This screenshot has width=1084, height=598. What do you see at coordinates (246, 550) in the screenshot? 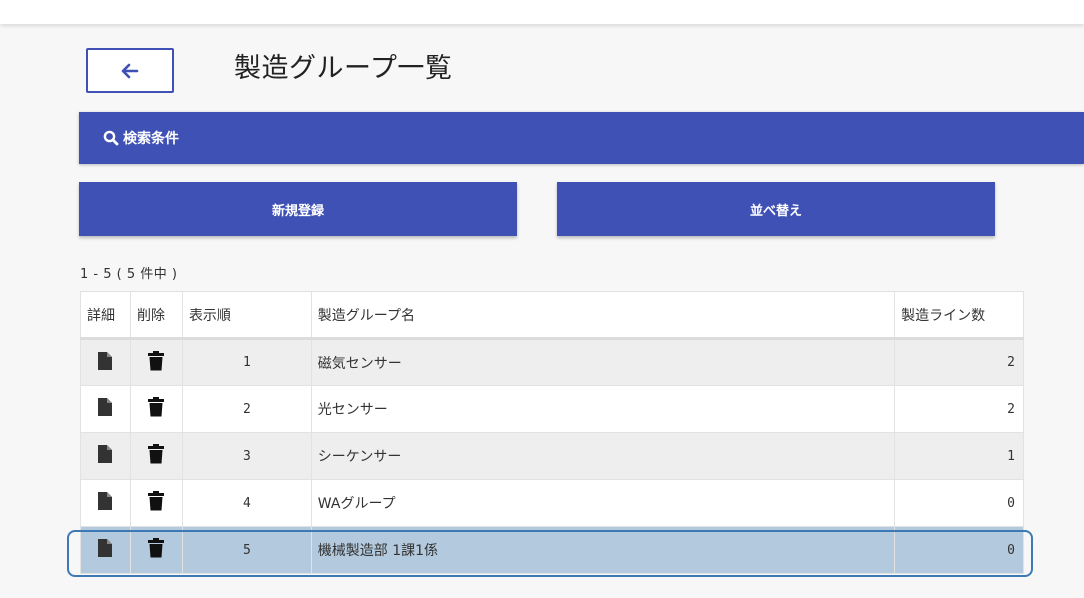
I see `row-order: 5` at bounding box center [246, 550].